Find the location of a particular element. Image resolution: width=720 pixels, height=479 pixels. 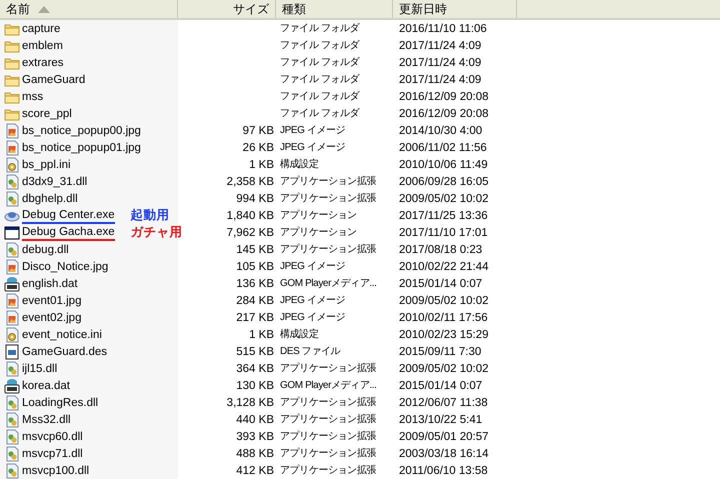

file-size: 217 KB is located at coordinates (255, 317).